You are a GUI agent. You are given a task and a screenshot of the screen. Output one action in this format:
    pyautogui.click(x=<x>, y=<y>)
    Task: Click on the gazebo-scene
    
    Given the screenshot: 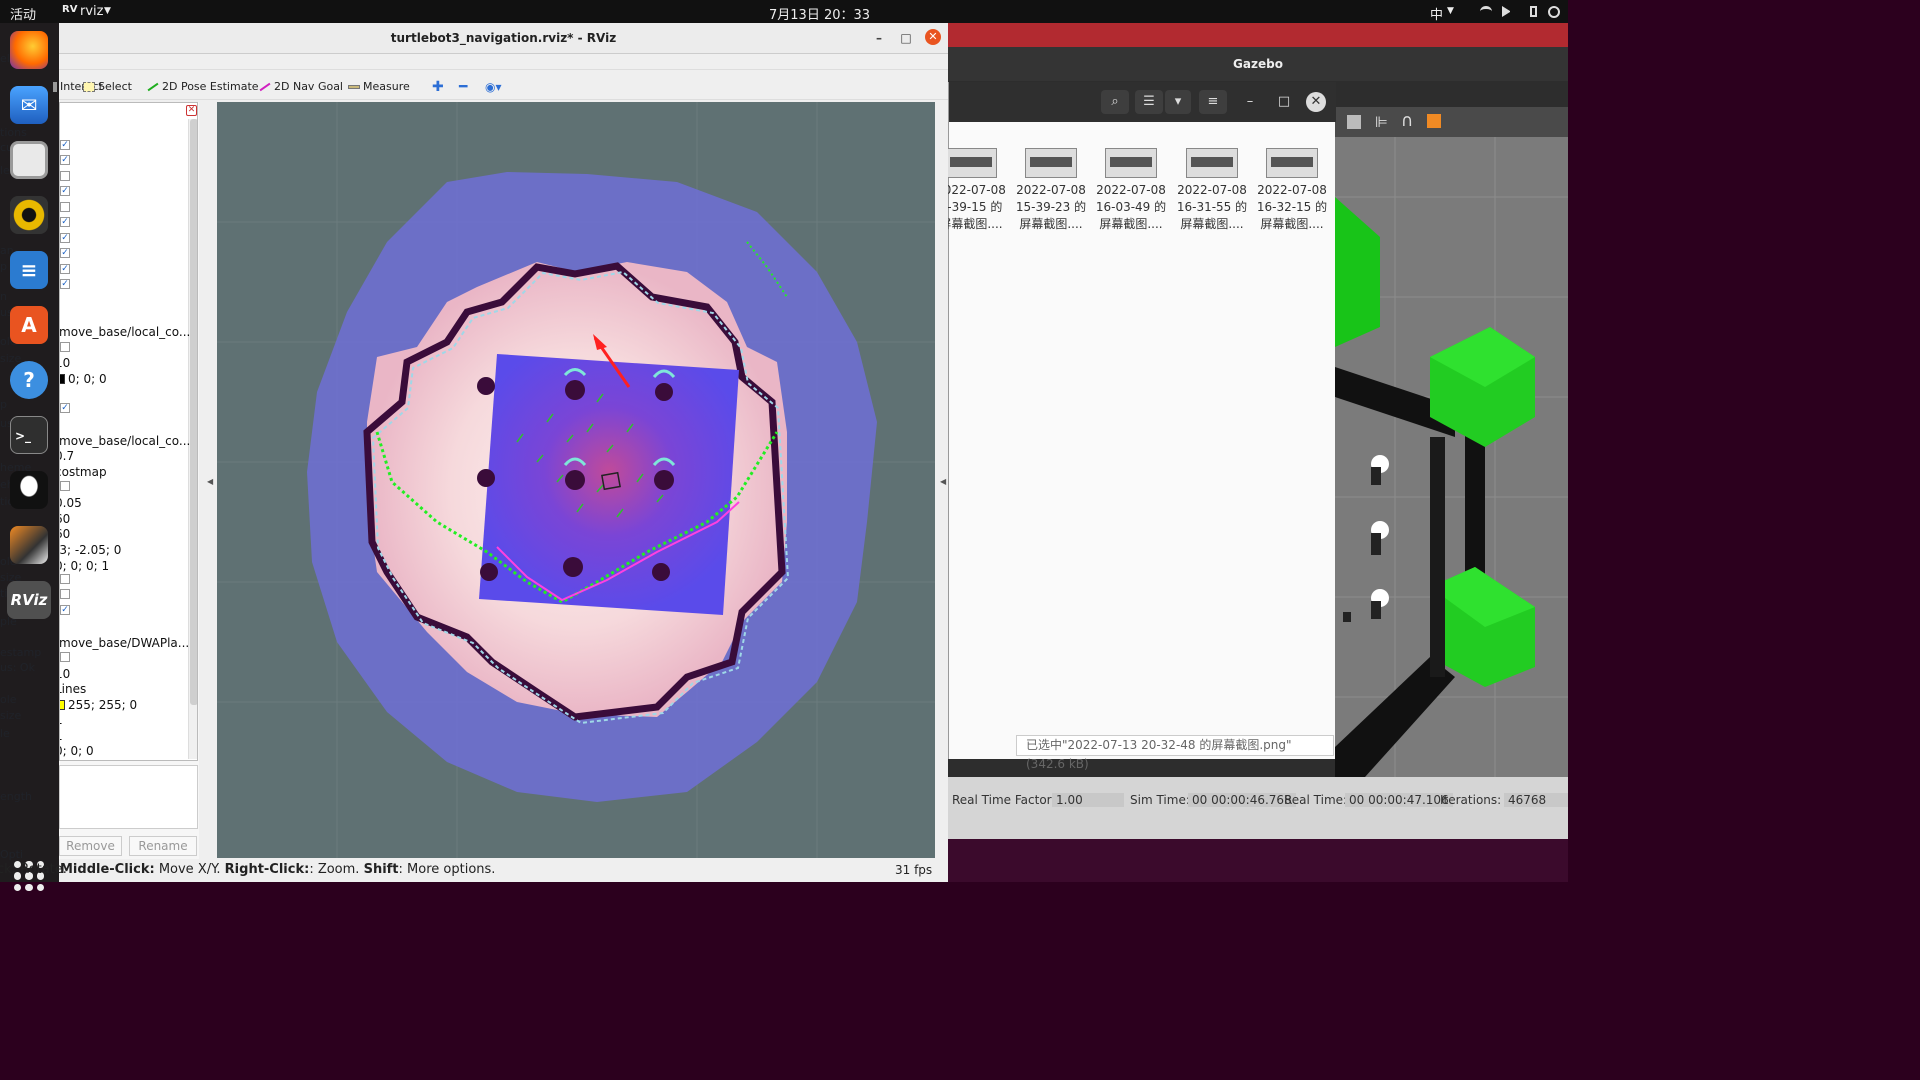 What is the action you would take?
    pyautogui.click(x=1451, y=457)
    